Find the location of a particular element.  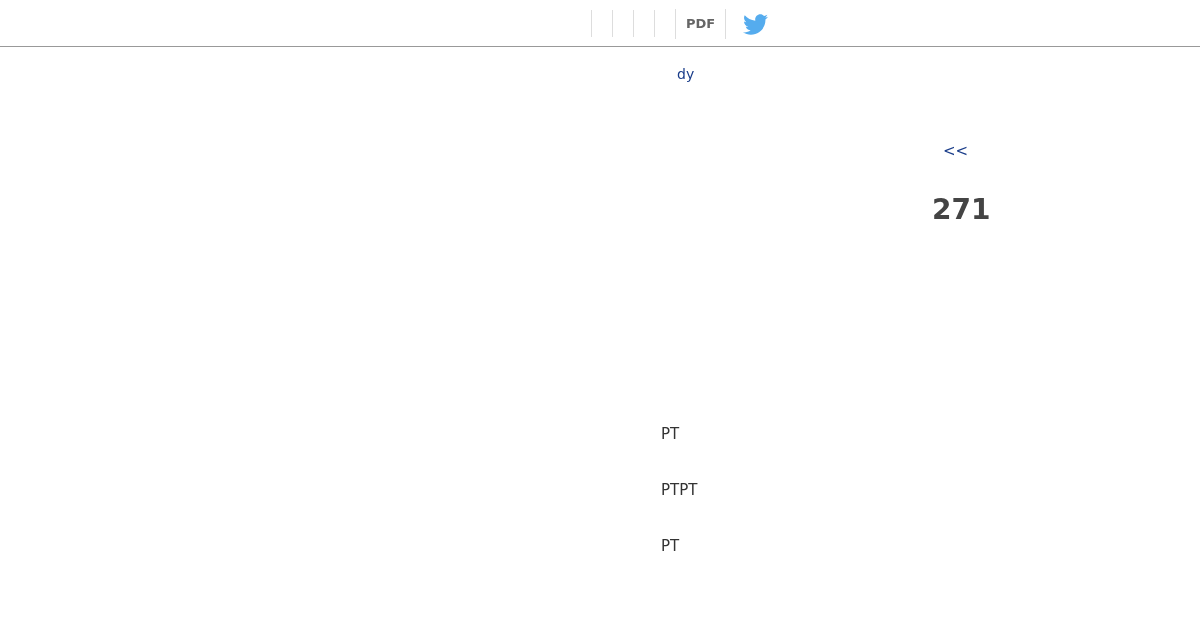

bird-icon is located at coordinates (747, 24).